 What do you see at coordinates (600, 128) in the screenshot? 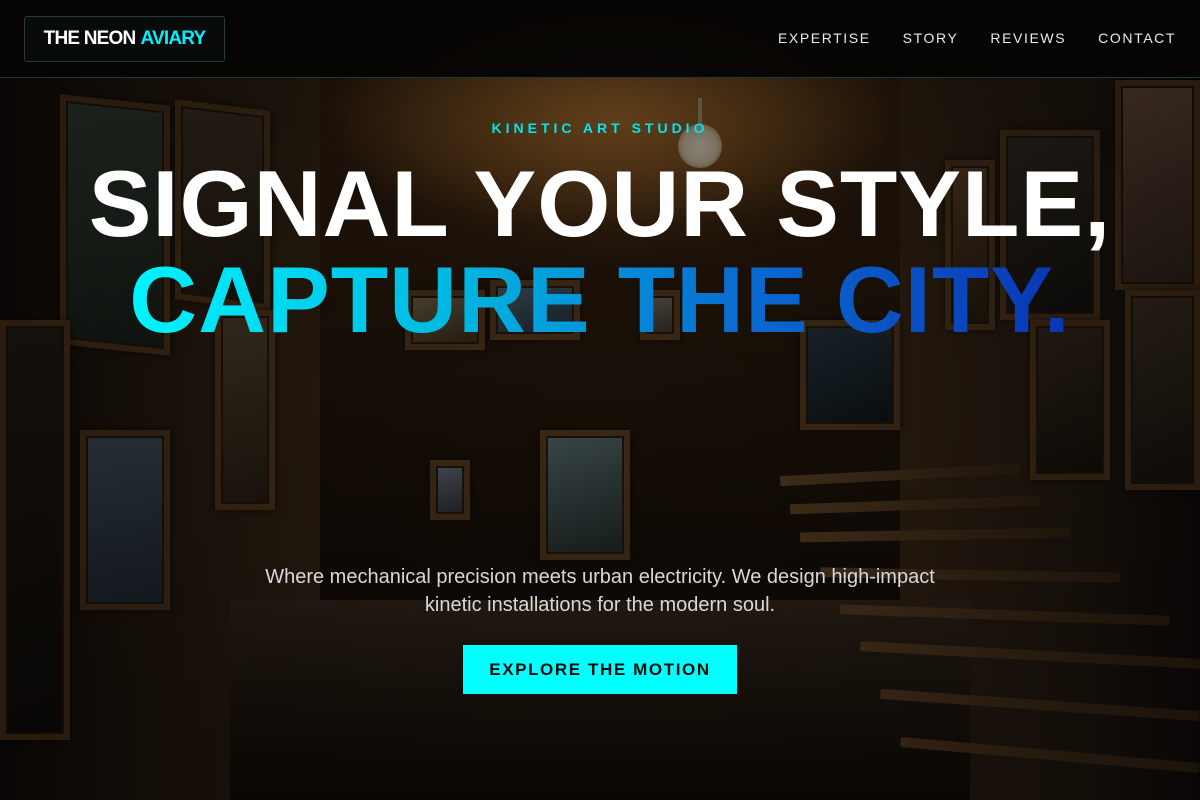
I see `hero-eyebrow: KINETIC ART STUDIO` at bounding box center [600, 128].